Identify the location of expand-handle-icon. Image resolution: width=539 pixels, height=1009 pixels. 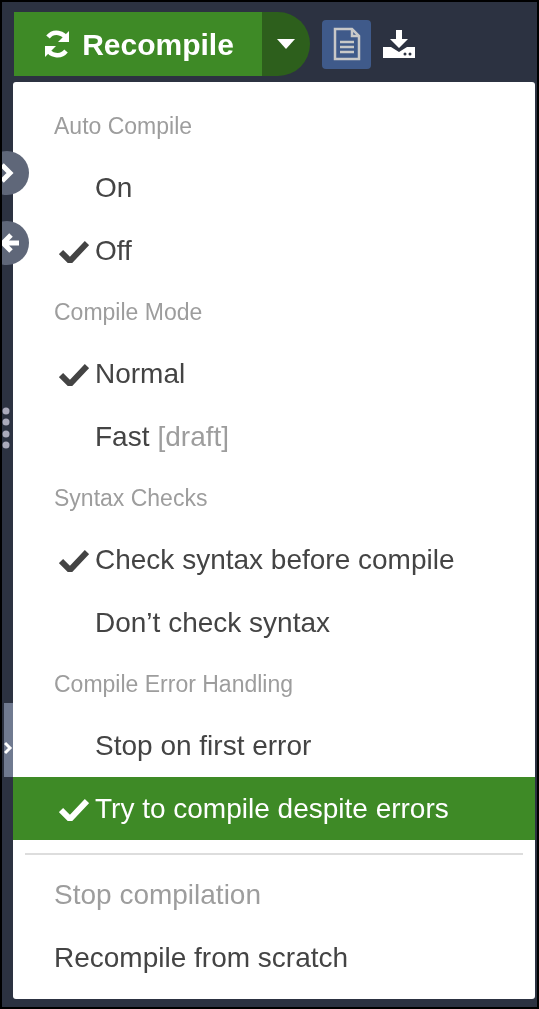
(8, 740).